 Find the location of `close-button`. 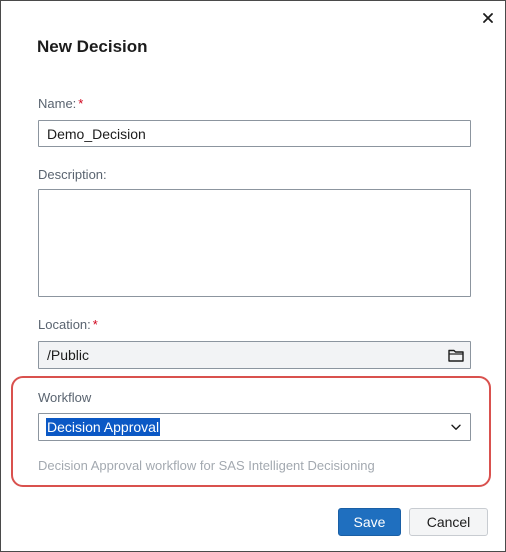

close-button is located at coordinates (488, 18).